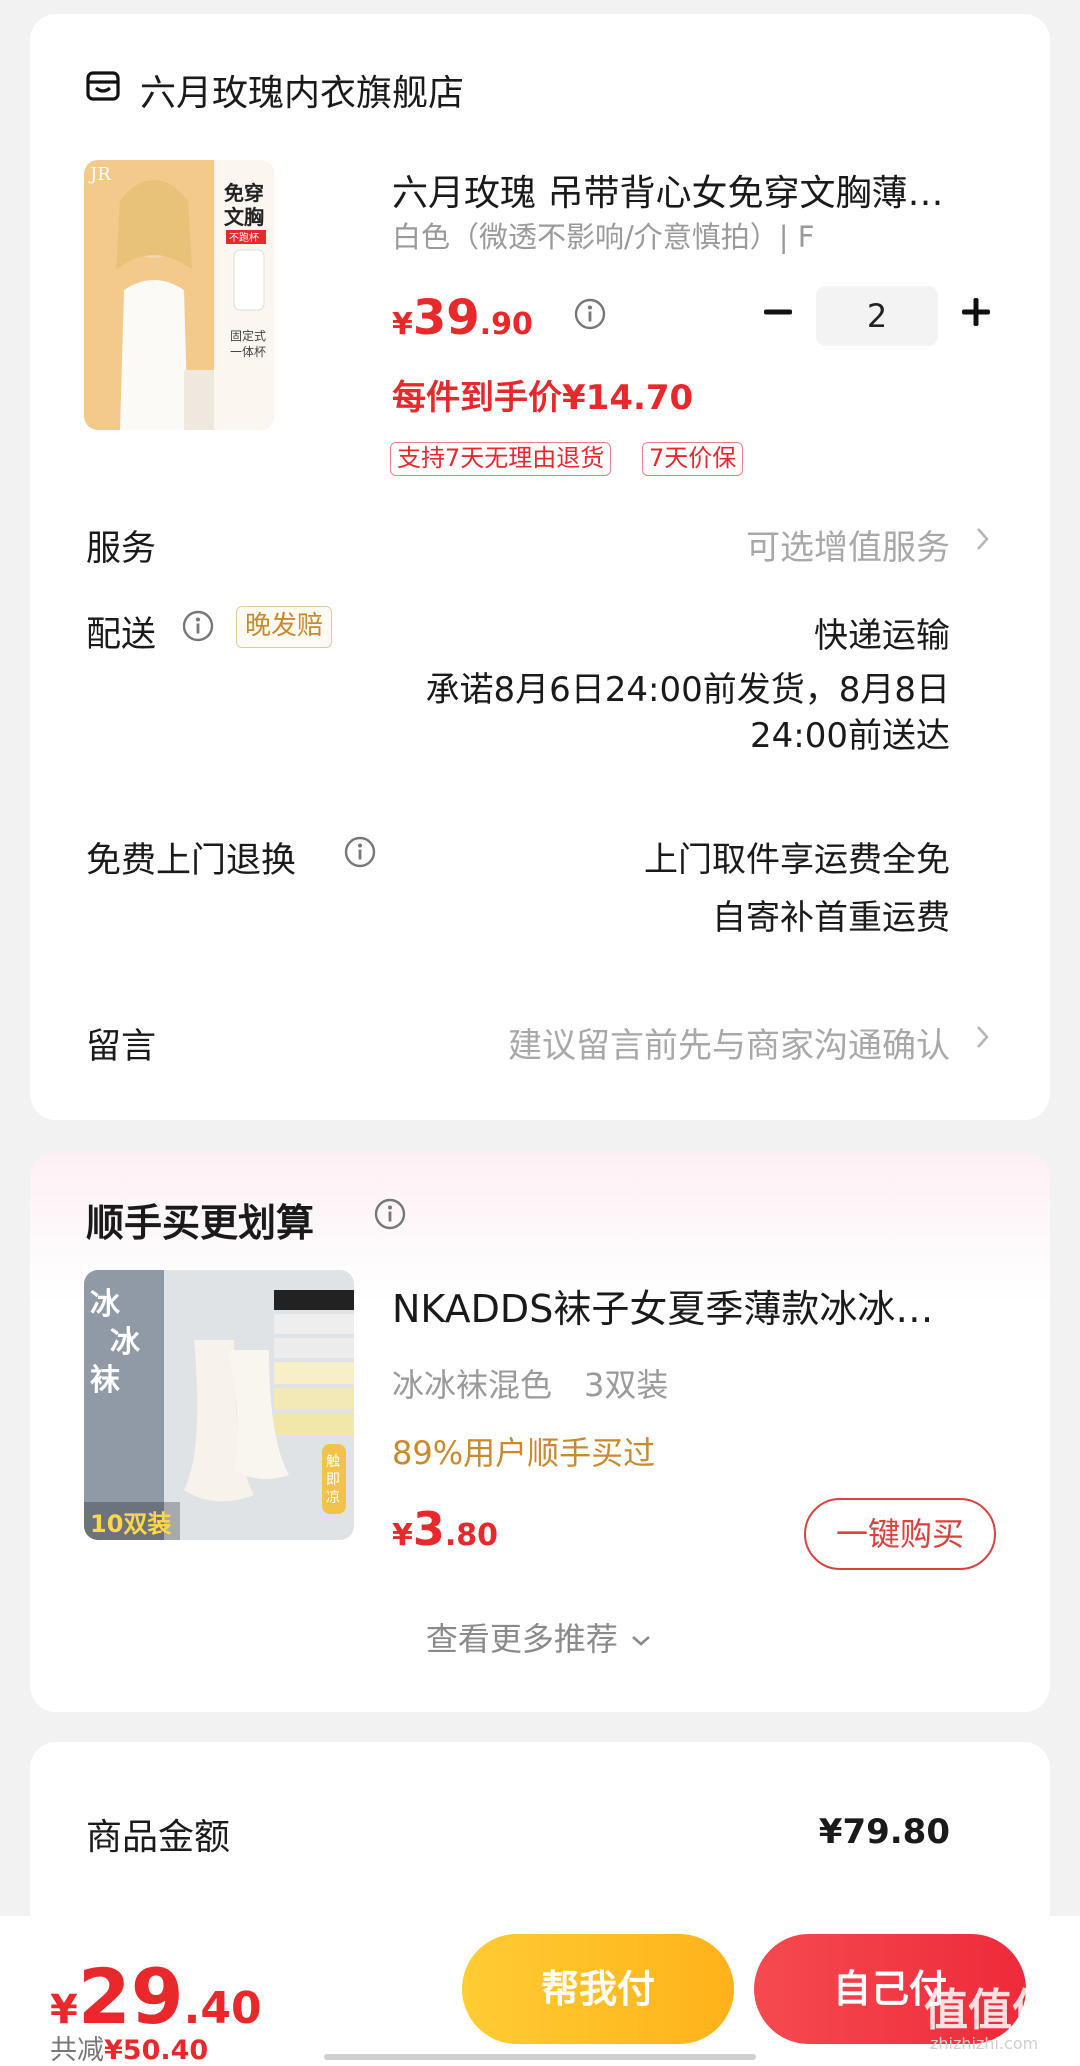 This screenshot has width=1080, height=2066. Describe the element at coordinates (219, 1405) in the screenshot. I see `recommend-image: 冰 冰 袜 10双装 触 即 凉` at that location.